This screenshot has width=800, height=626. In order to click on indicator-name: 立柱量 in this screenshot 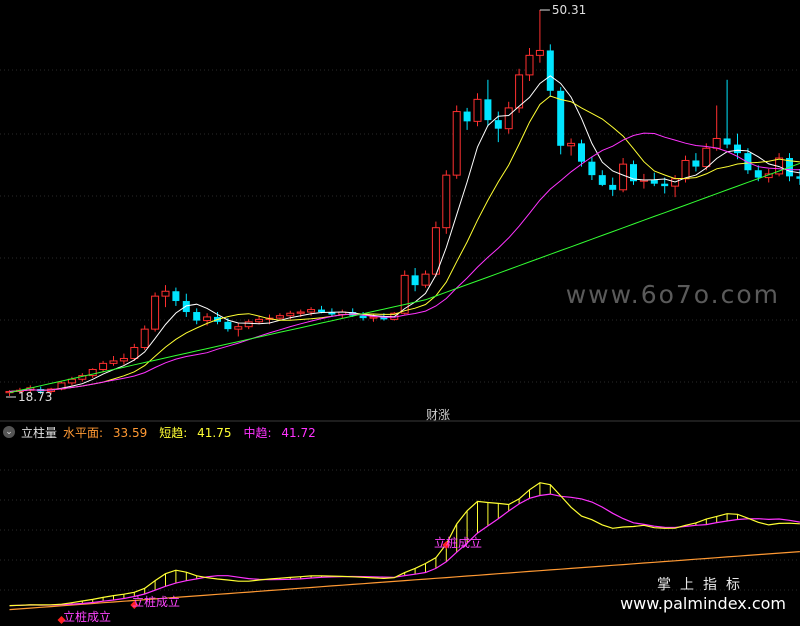, I will do `click(39, 432)`.